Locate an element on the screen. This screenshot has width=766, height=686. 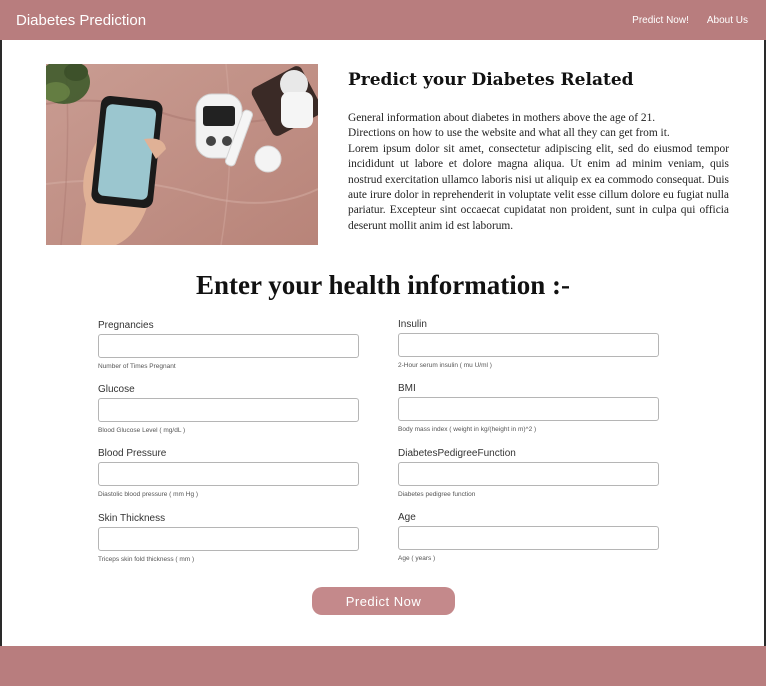
footer is located at coordinates (383, 666).